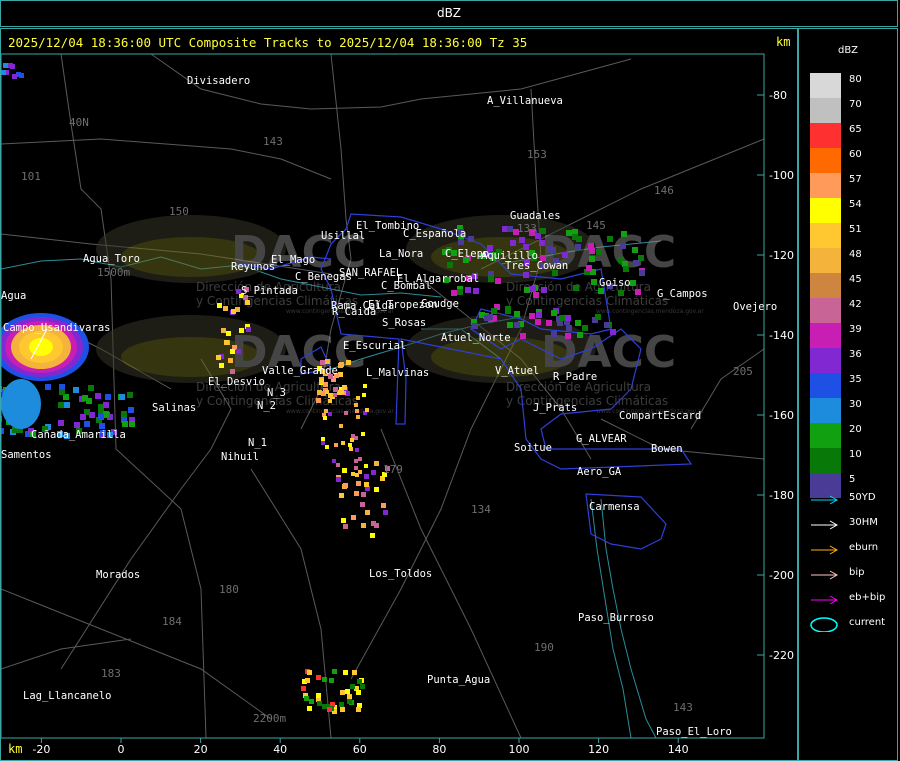 Image resolution: width=900 pixels, height=761 pixels. I want to click on x-tick-label: 60, so click(360, 749).